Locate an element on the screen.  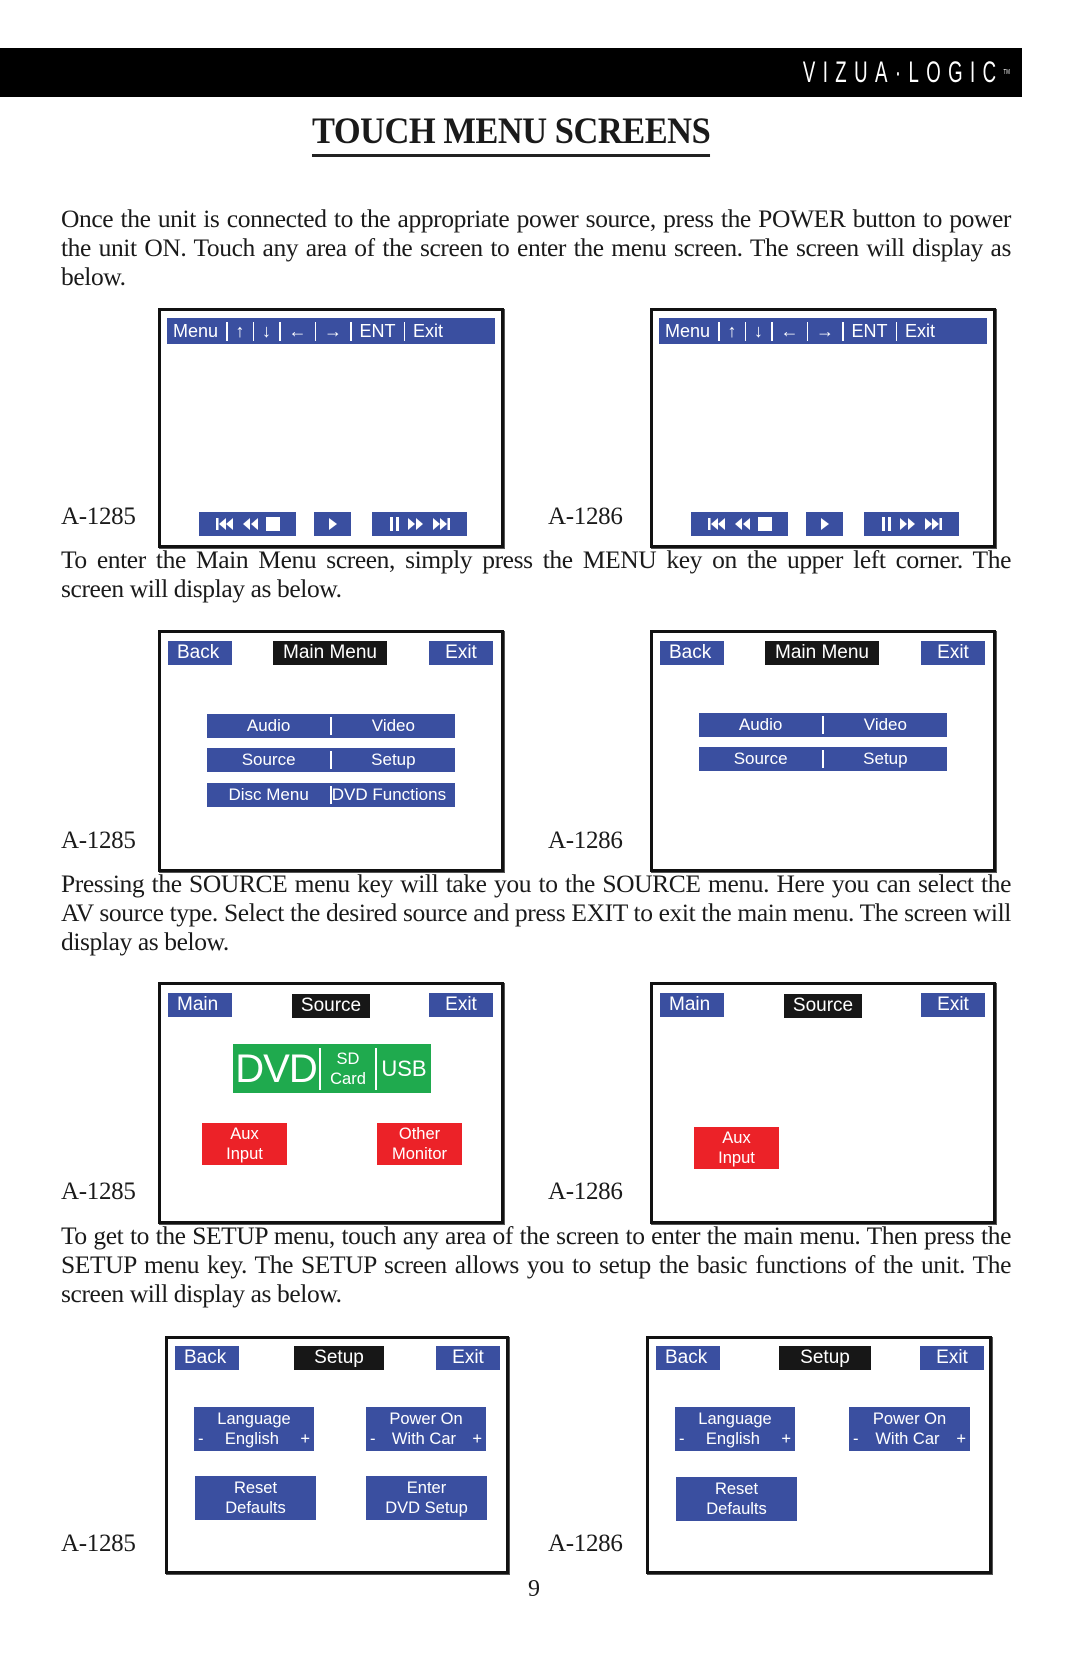
menu-title: Source is located at coordinates (823, 1006).